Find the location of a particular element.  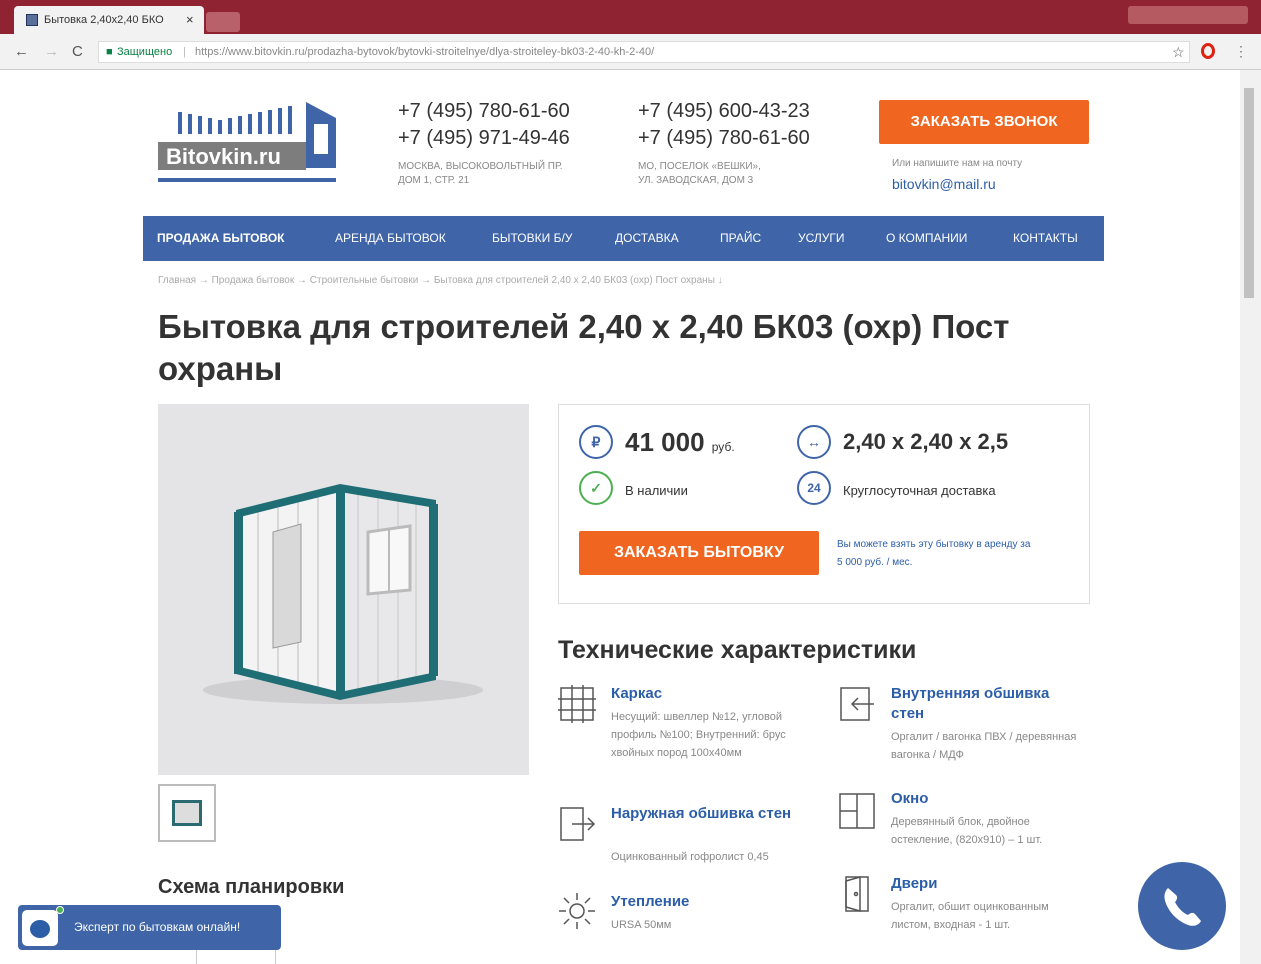

tech-specs-heading: Технические характеристики is located at coordinates (737, 650).